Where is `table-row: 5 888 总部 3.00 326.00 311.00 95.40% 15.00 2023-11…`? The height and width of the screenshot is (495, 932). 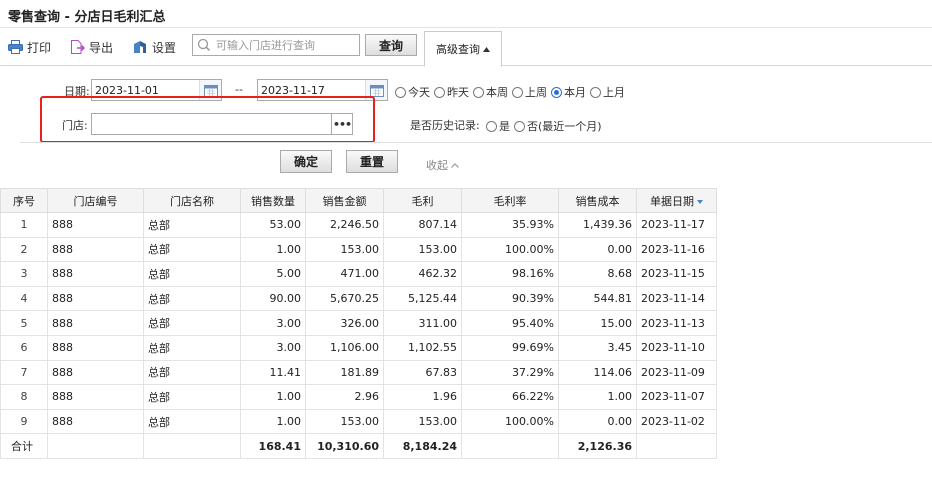
table-row: 5 888 总部 3.00 326.00 311.00 95.40% 15.00 2023-11… is located at coordinates (358, 323).